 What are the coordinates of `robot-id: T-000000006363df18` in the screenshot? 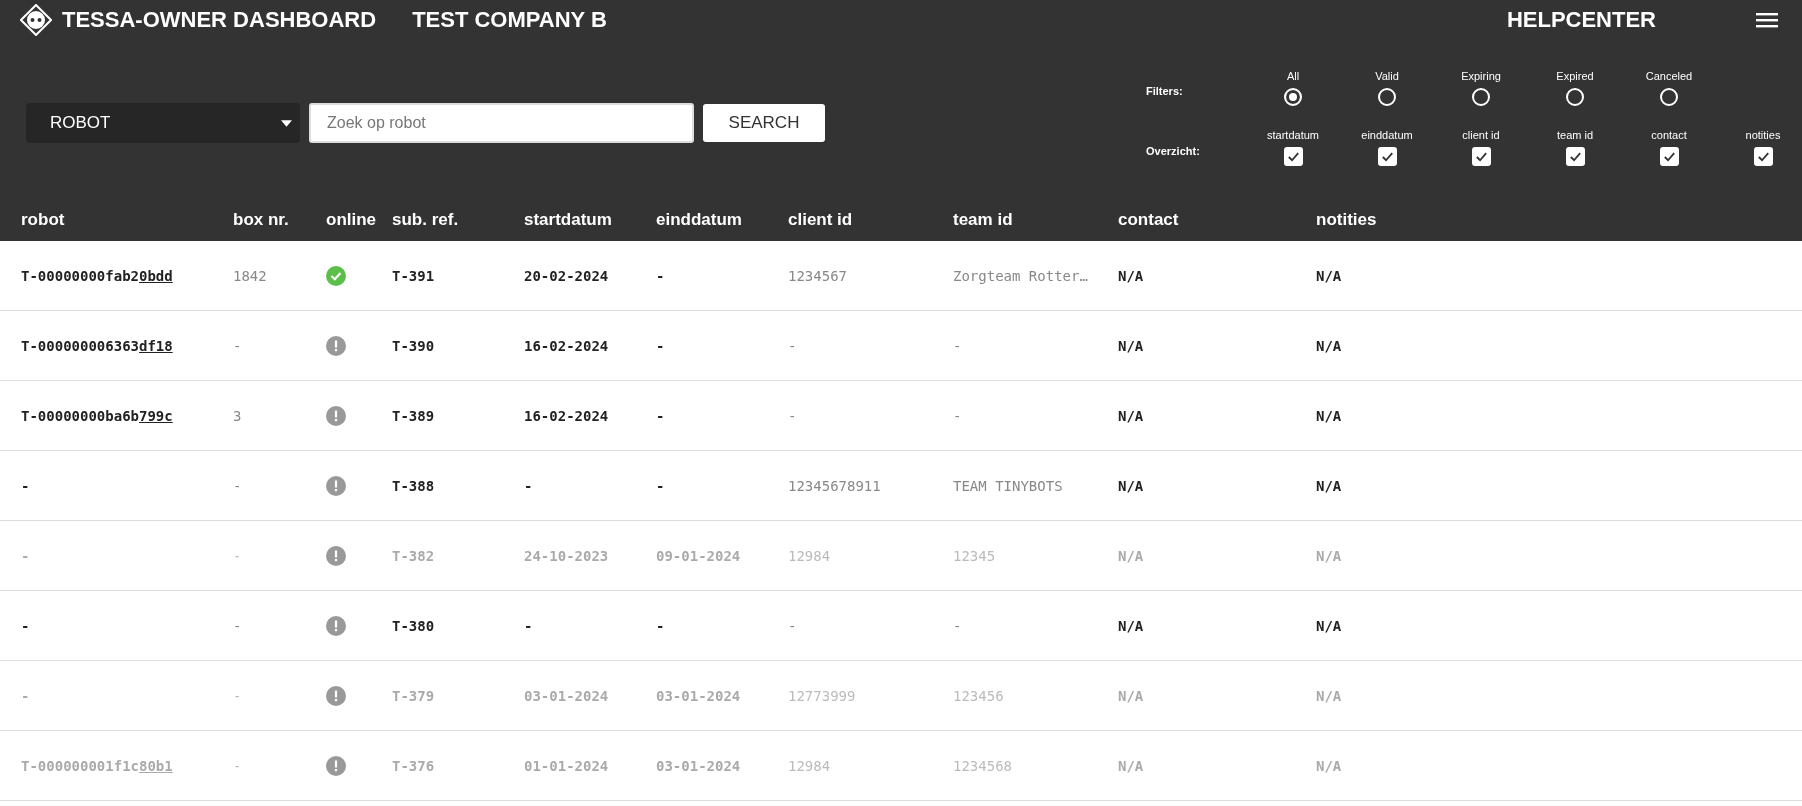 It's located at (97, 345).